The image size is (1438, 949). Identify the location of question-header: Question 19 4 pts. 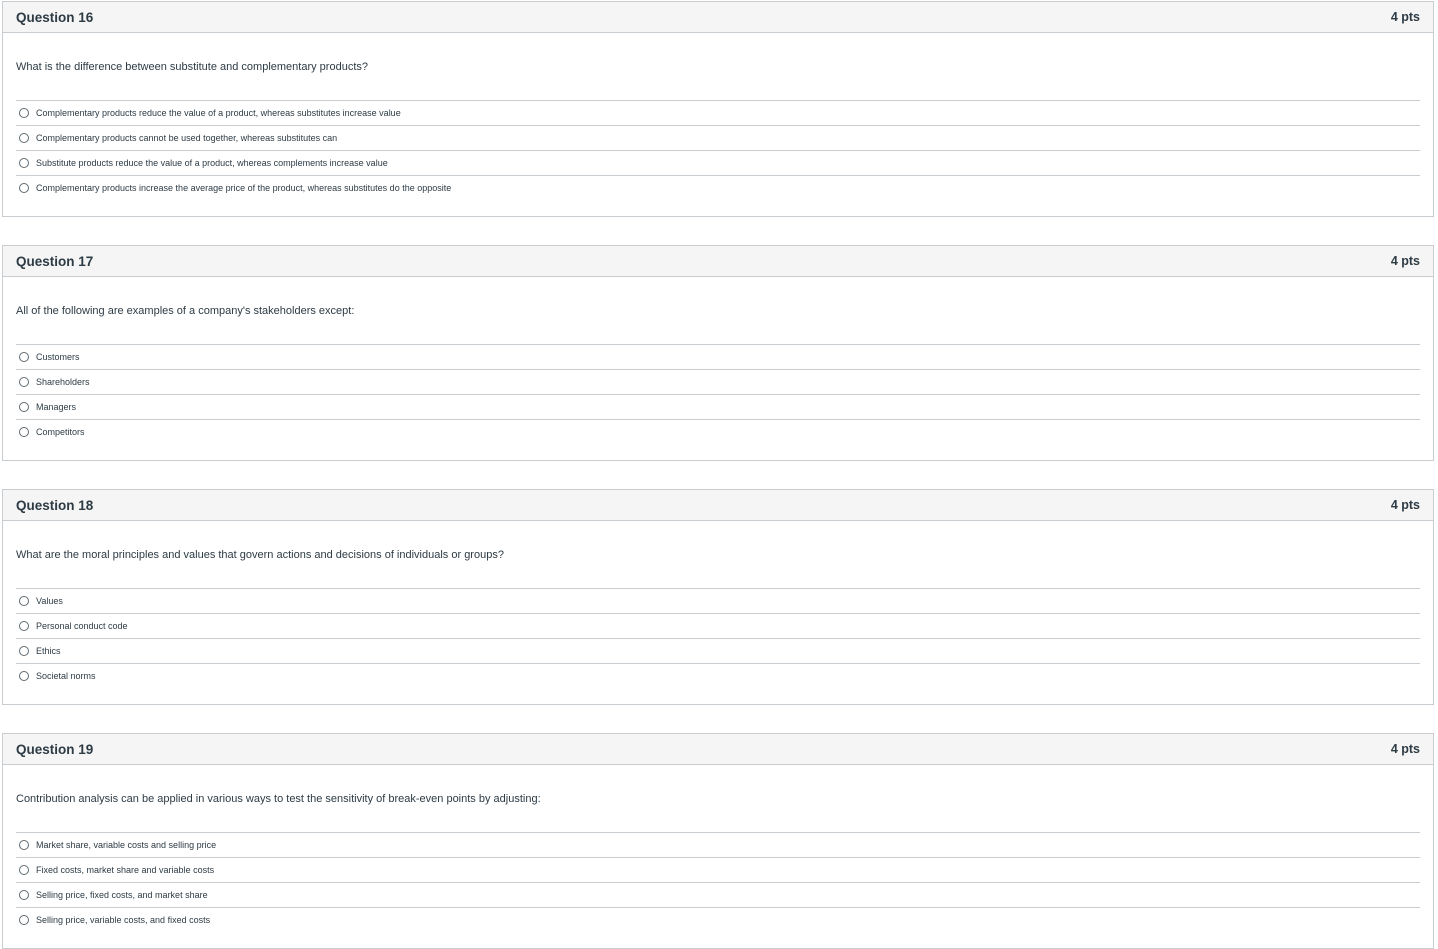
(718, 749).